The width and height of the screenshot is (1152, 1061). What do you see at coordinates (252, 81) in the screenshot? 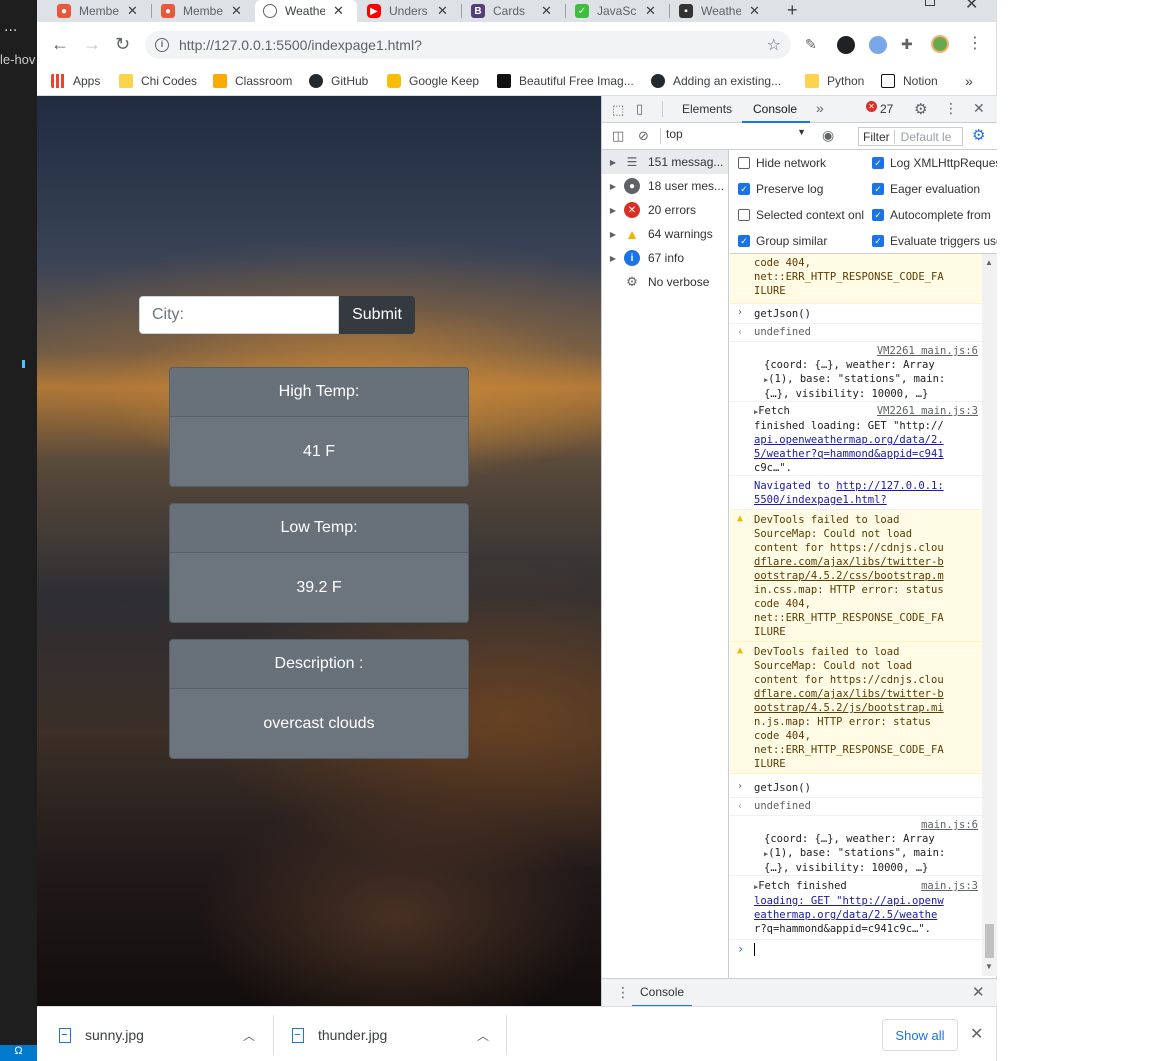
I see `bookmark-classroom: Classroom` at bounding box center [252, 81].